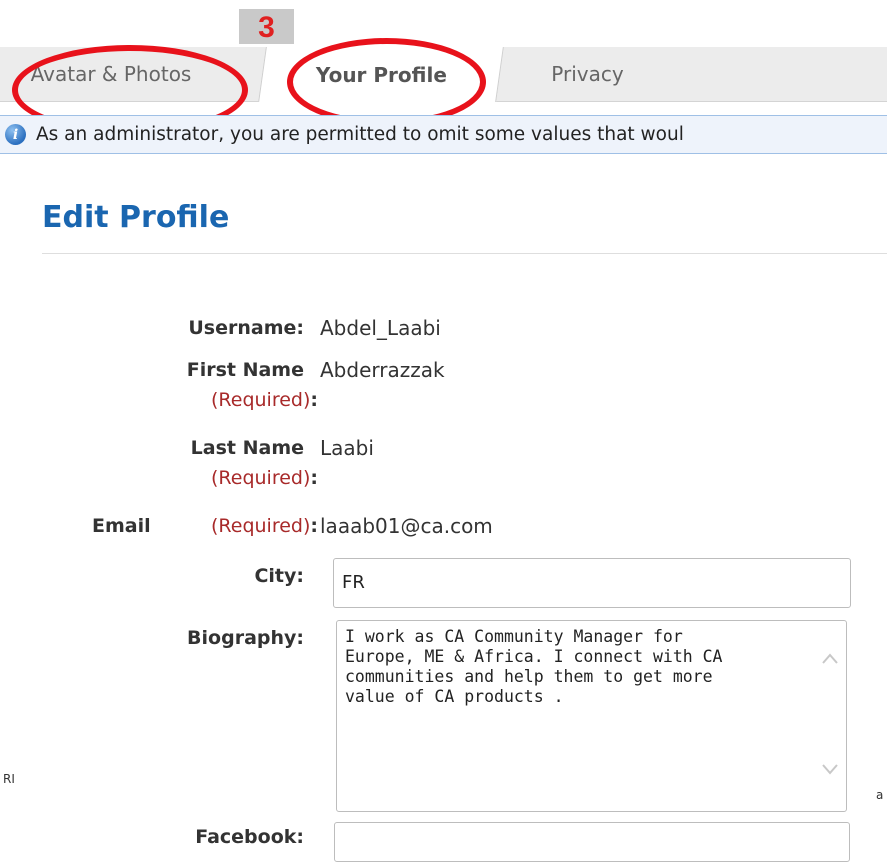  What do you see at coordinates (266, 26) in the screenshot?
I see `step-number-badge: 3` at bounding box center [266, 26].